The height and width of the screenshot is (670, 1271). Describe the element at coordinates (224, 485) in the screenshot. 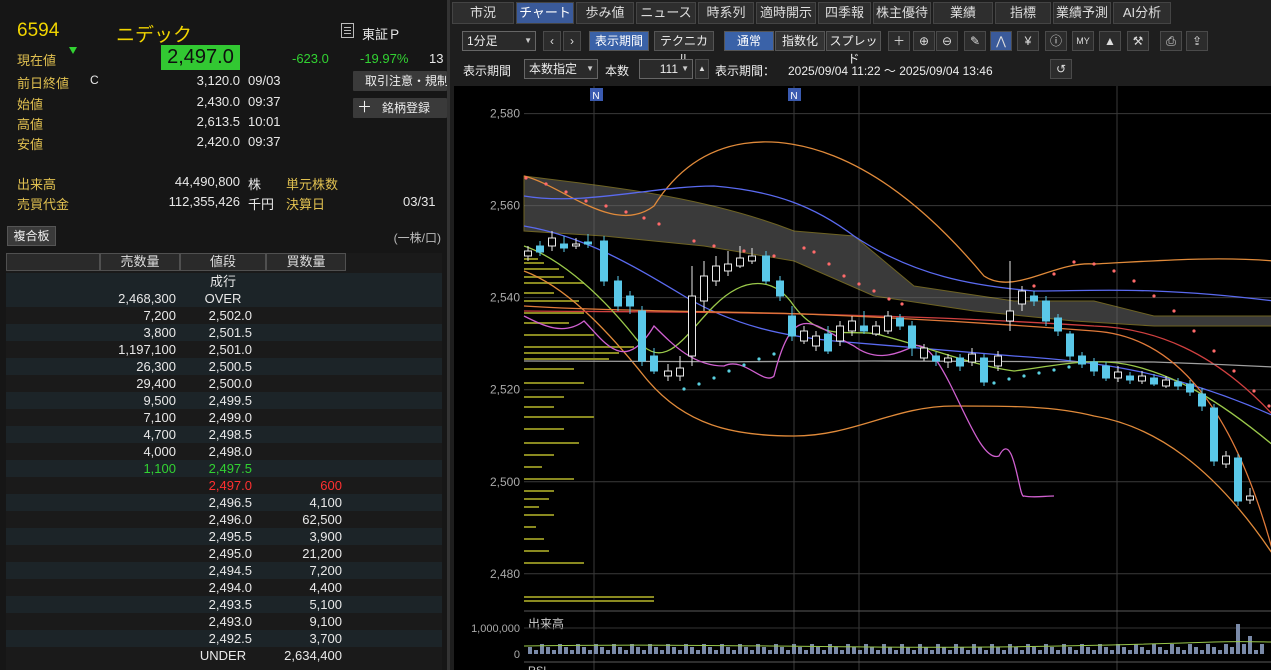

I see `book-row: 2,497.0 600` at that location.